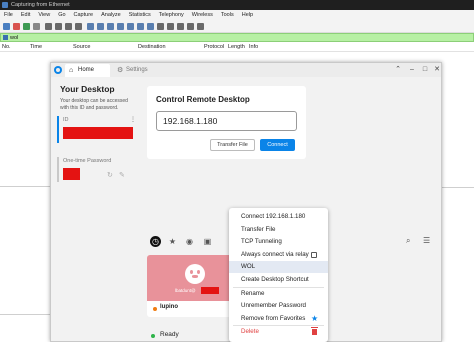 This screenshot has width=474, height=342. Describe the element at coordinates (425, 70) in the screenshot. I see `maximize-icon: □` at that location.